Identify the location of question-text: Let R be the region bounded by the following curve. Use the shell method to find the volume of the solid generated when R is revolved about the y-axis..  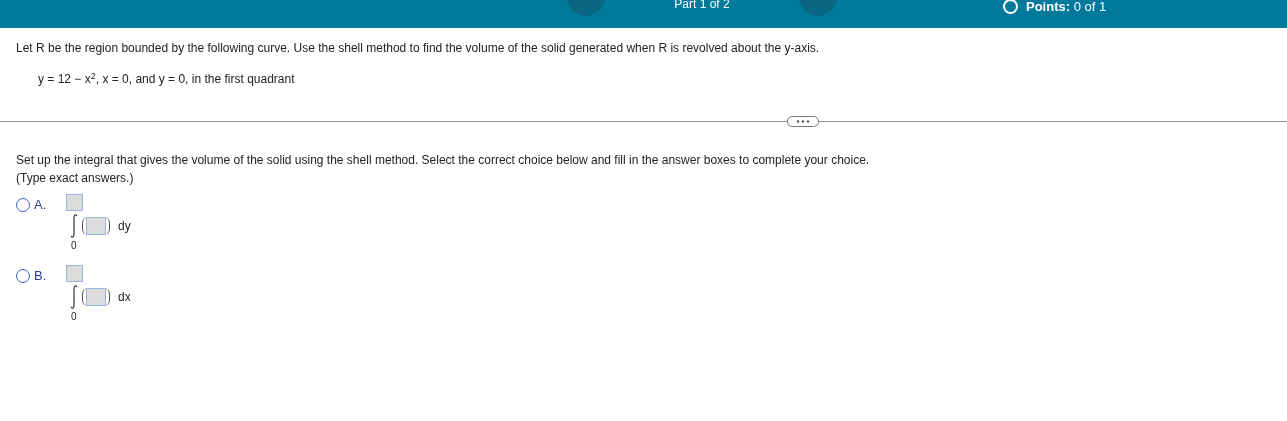
(418, 48).